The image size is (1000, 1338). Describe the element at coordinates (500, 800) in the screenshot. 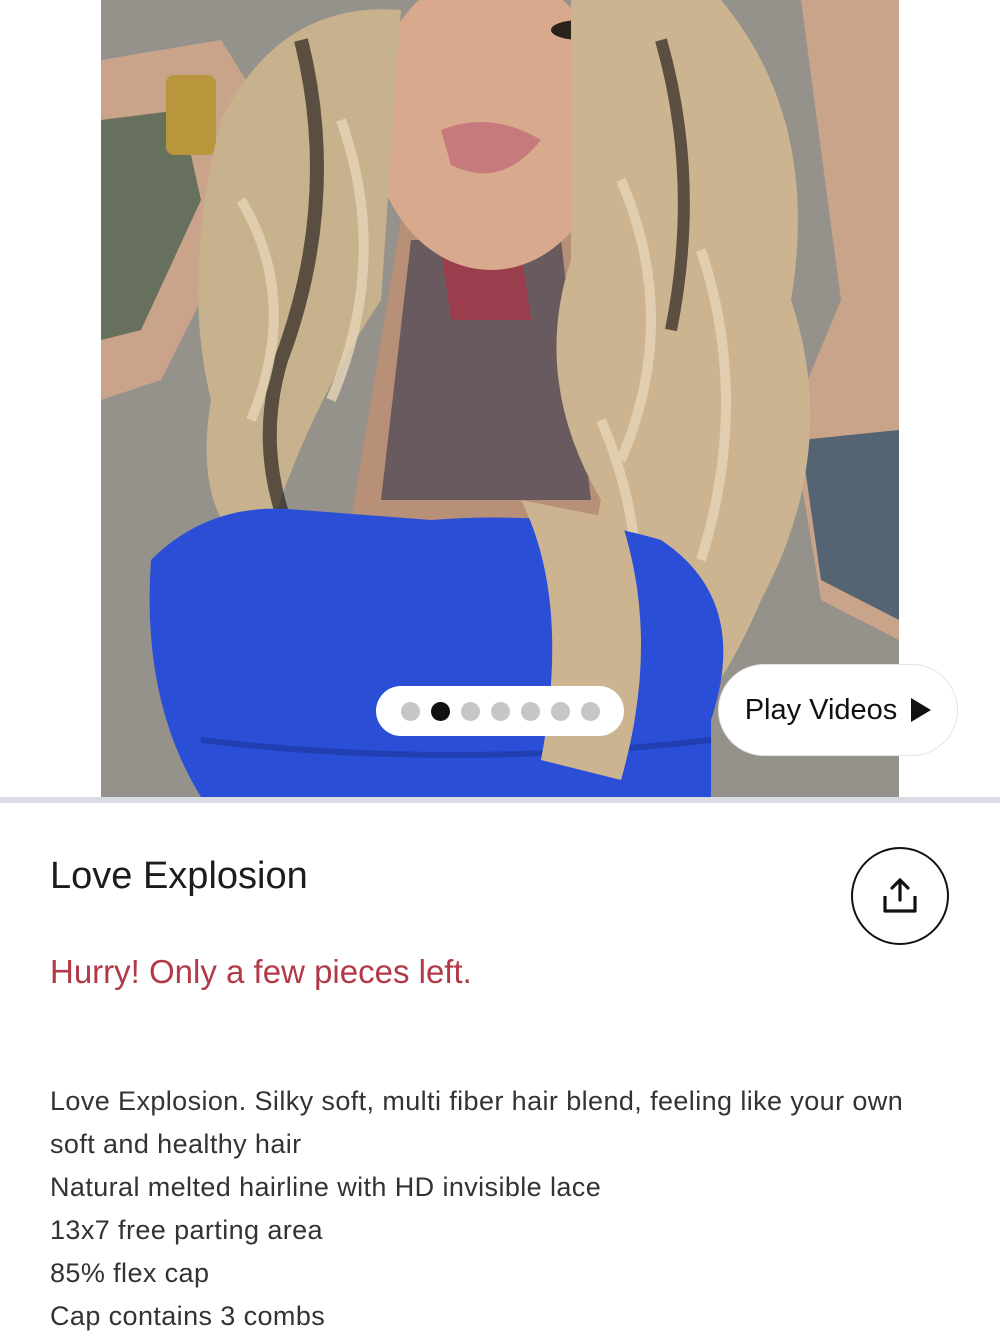

I see `section-divider` at that location.